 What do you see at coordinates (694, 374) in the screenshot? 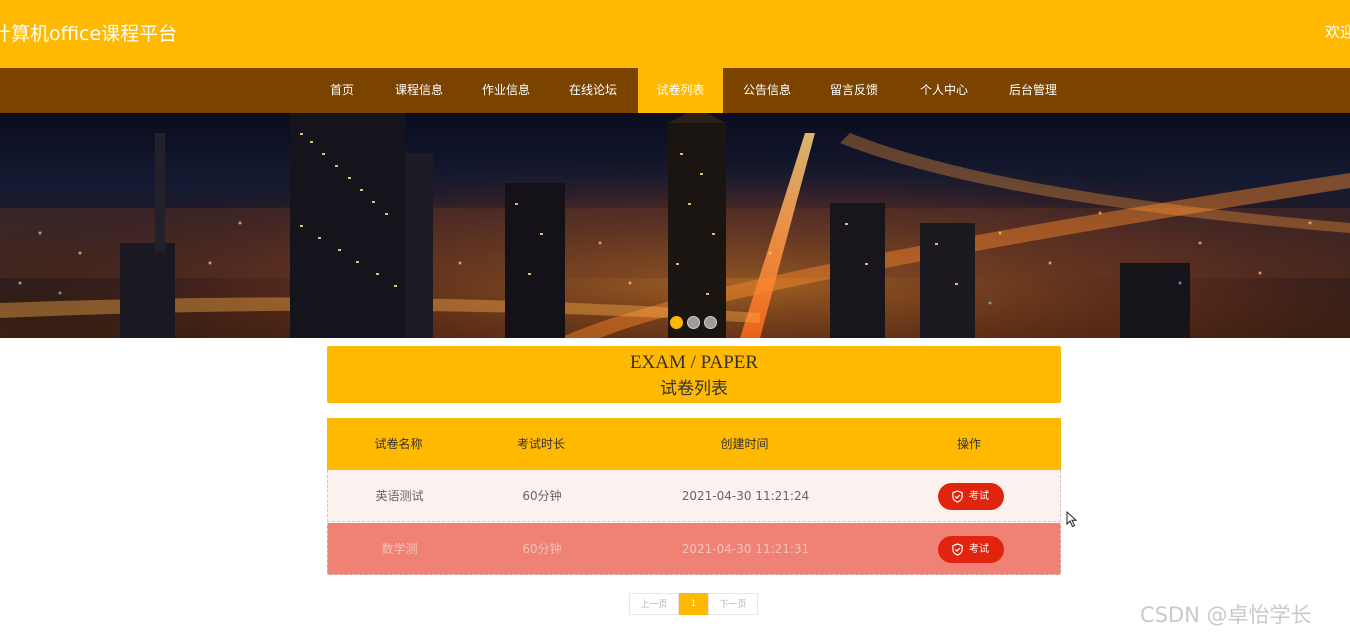
I see `section-title-box: EXAM / PAPER 试卷列表` at bounding box center [694, 374].